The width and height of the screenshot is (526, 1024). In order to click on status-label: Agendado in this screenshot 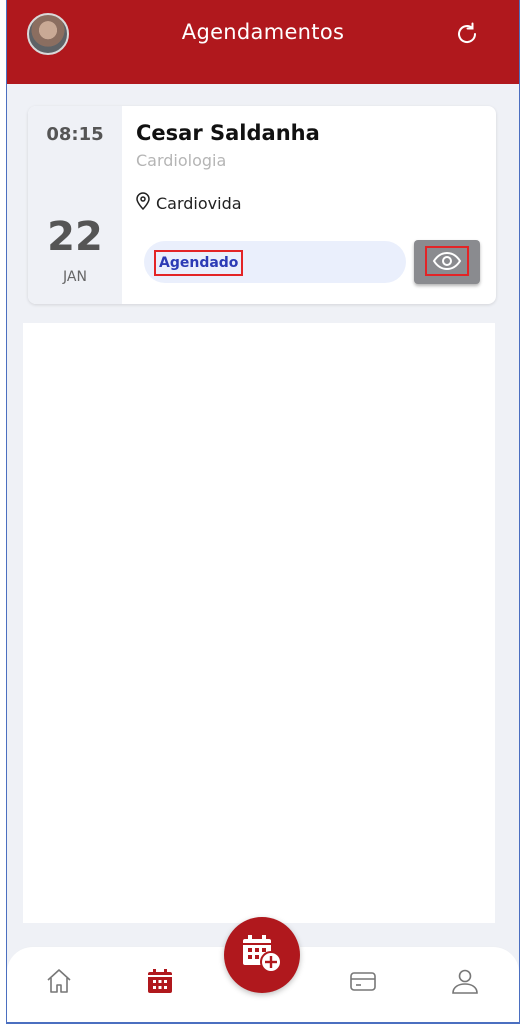, I will do `click(199, 263)`.